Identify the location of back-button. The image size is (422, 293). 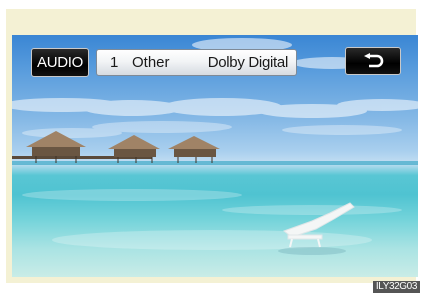
(373, 61).